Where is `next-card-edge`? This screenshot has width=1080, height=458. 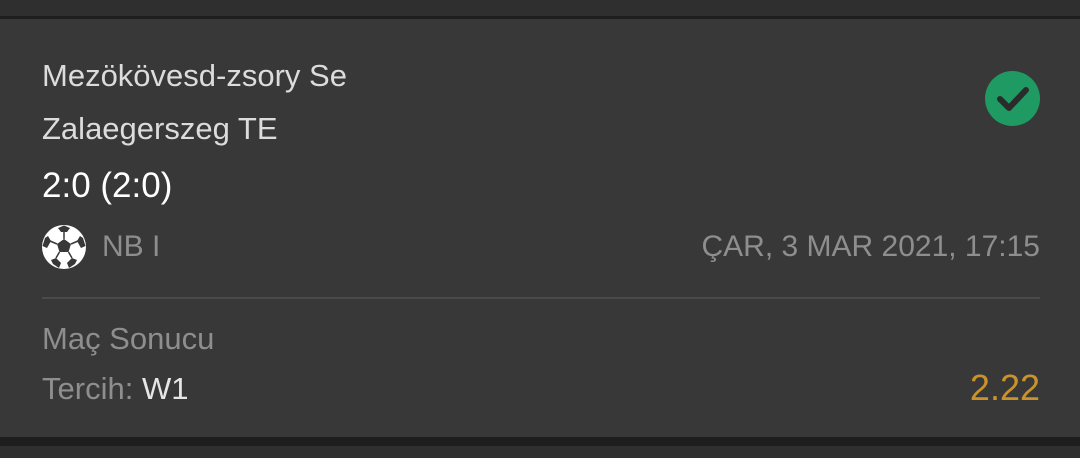 next-card-edge is located at coordinates (540, 452).